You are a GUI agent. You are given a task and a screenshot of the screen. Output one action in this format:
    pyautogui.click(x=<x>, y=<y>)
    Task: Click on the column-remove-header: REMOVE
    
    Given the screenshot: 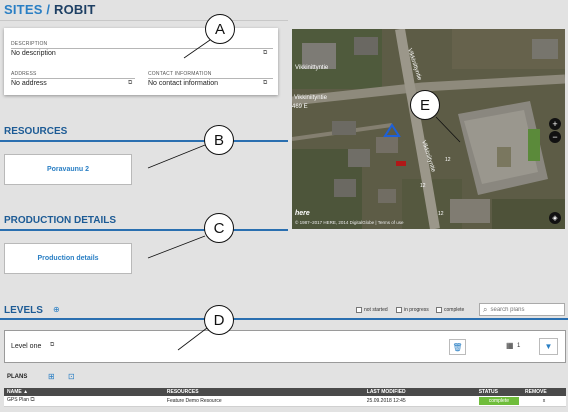 What is the action you would take?
    pyautogui.click(x=544, y=392)
    